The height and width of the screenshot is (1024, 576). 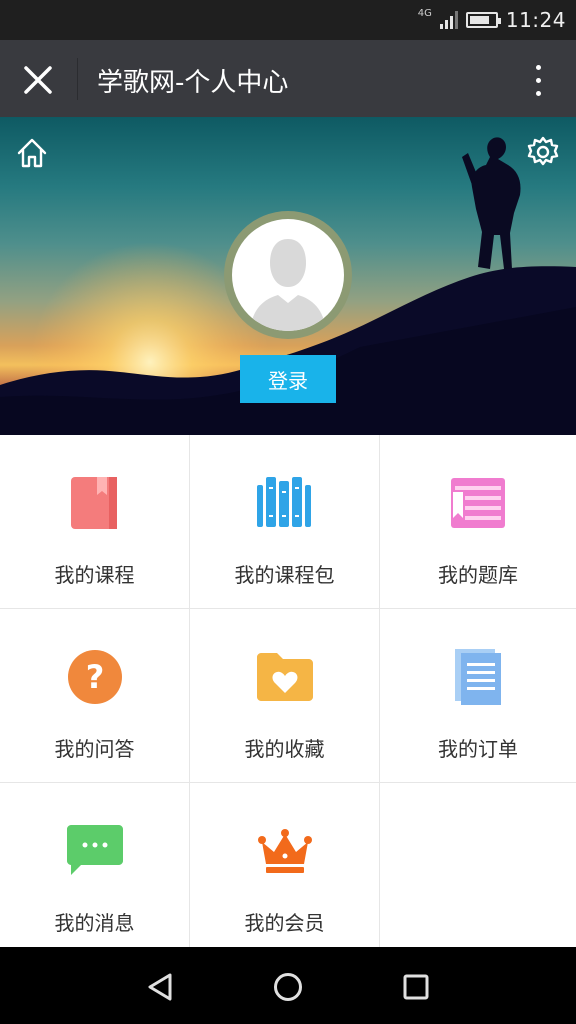 I want to click on menu-item-label: 我的会员, so click(x=284, y=923).